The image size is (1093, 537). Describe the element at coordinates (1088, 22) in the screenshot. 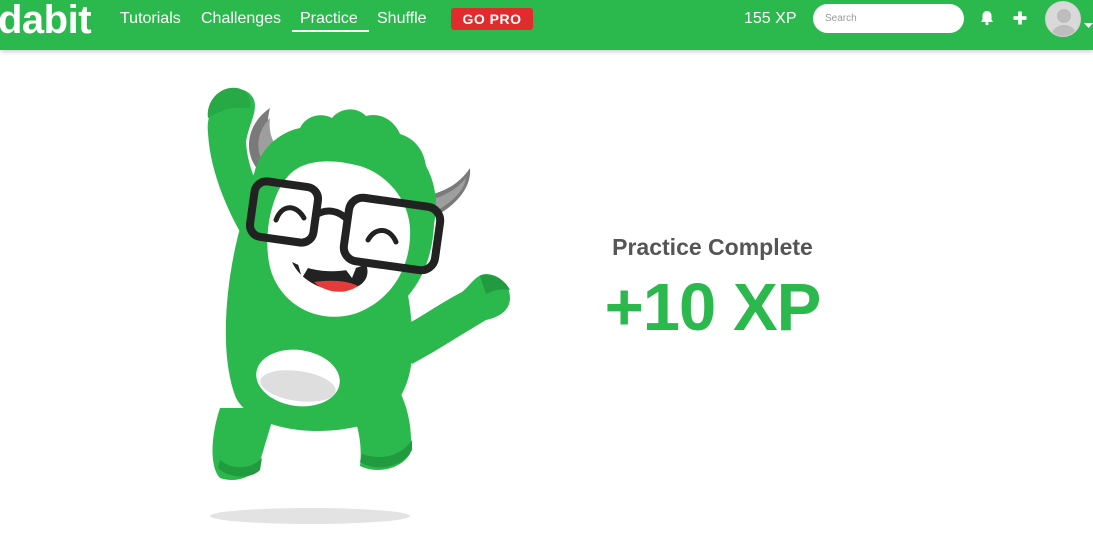

I see `caret-down-icon` at that location.